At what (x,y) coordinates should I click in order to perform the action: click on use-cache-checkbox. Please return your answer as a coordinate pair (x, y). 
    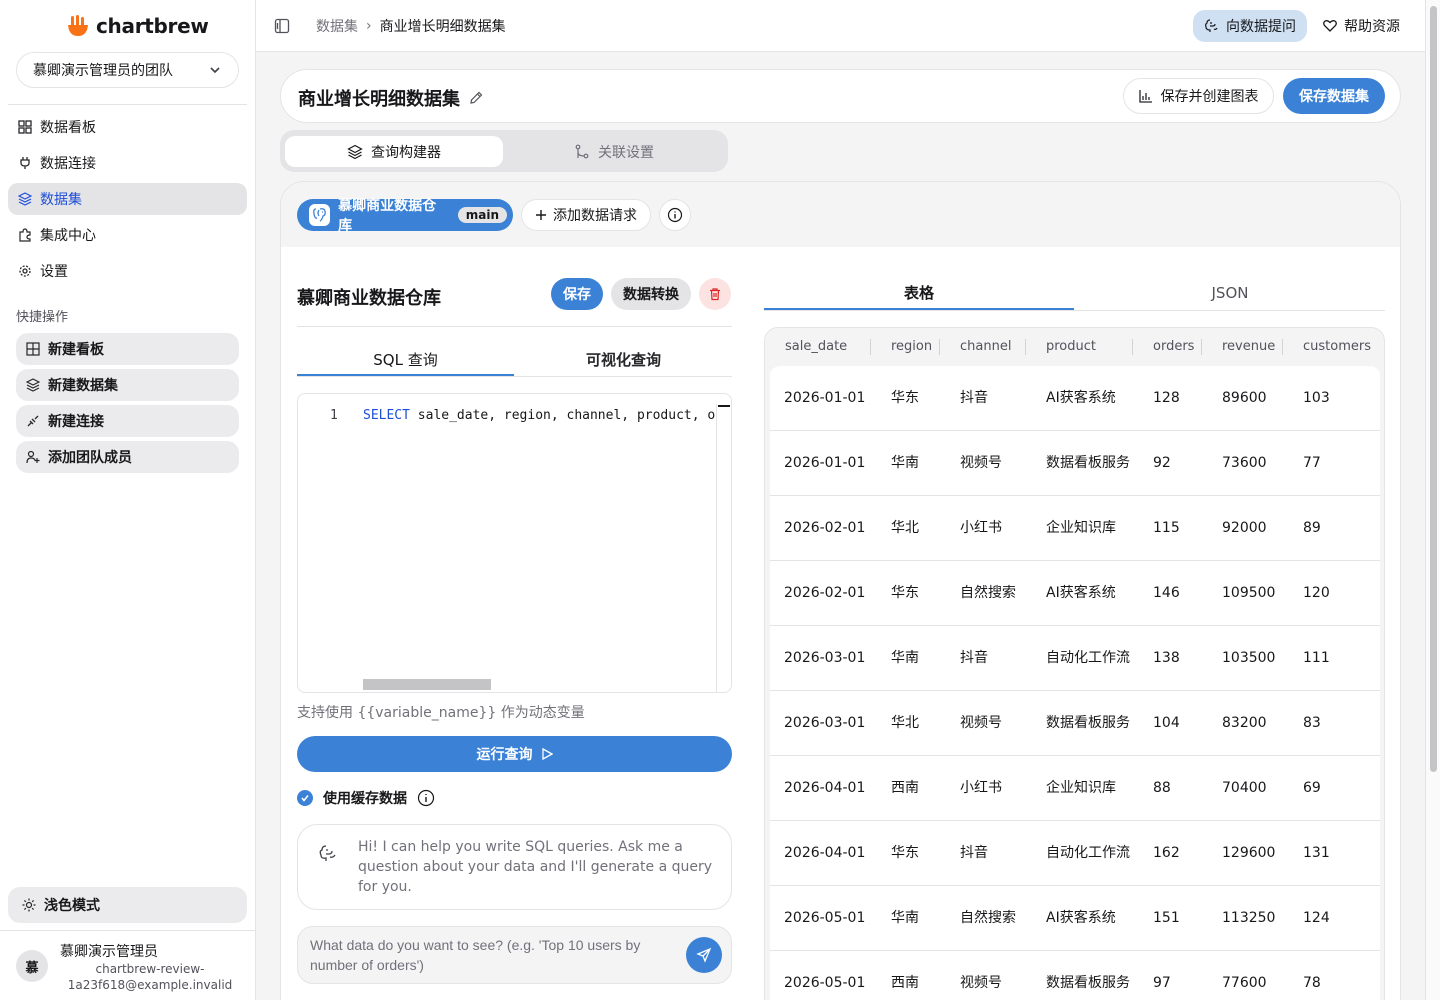
    Looking at the image, I should click on (305, 798).